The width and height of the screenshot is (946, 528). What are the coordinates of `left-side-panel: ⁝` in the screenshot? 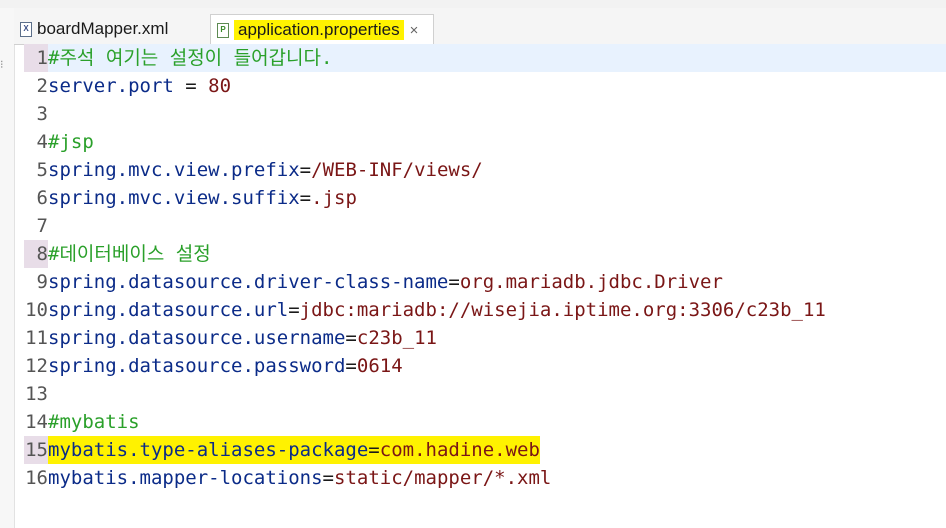 It's located at (7, 268).